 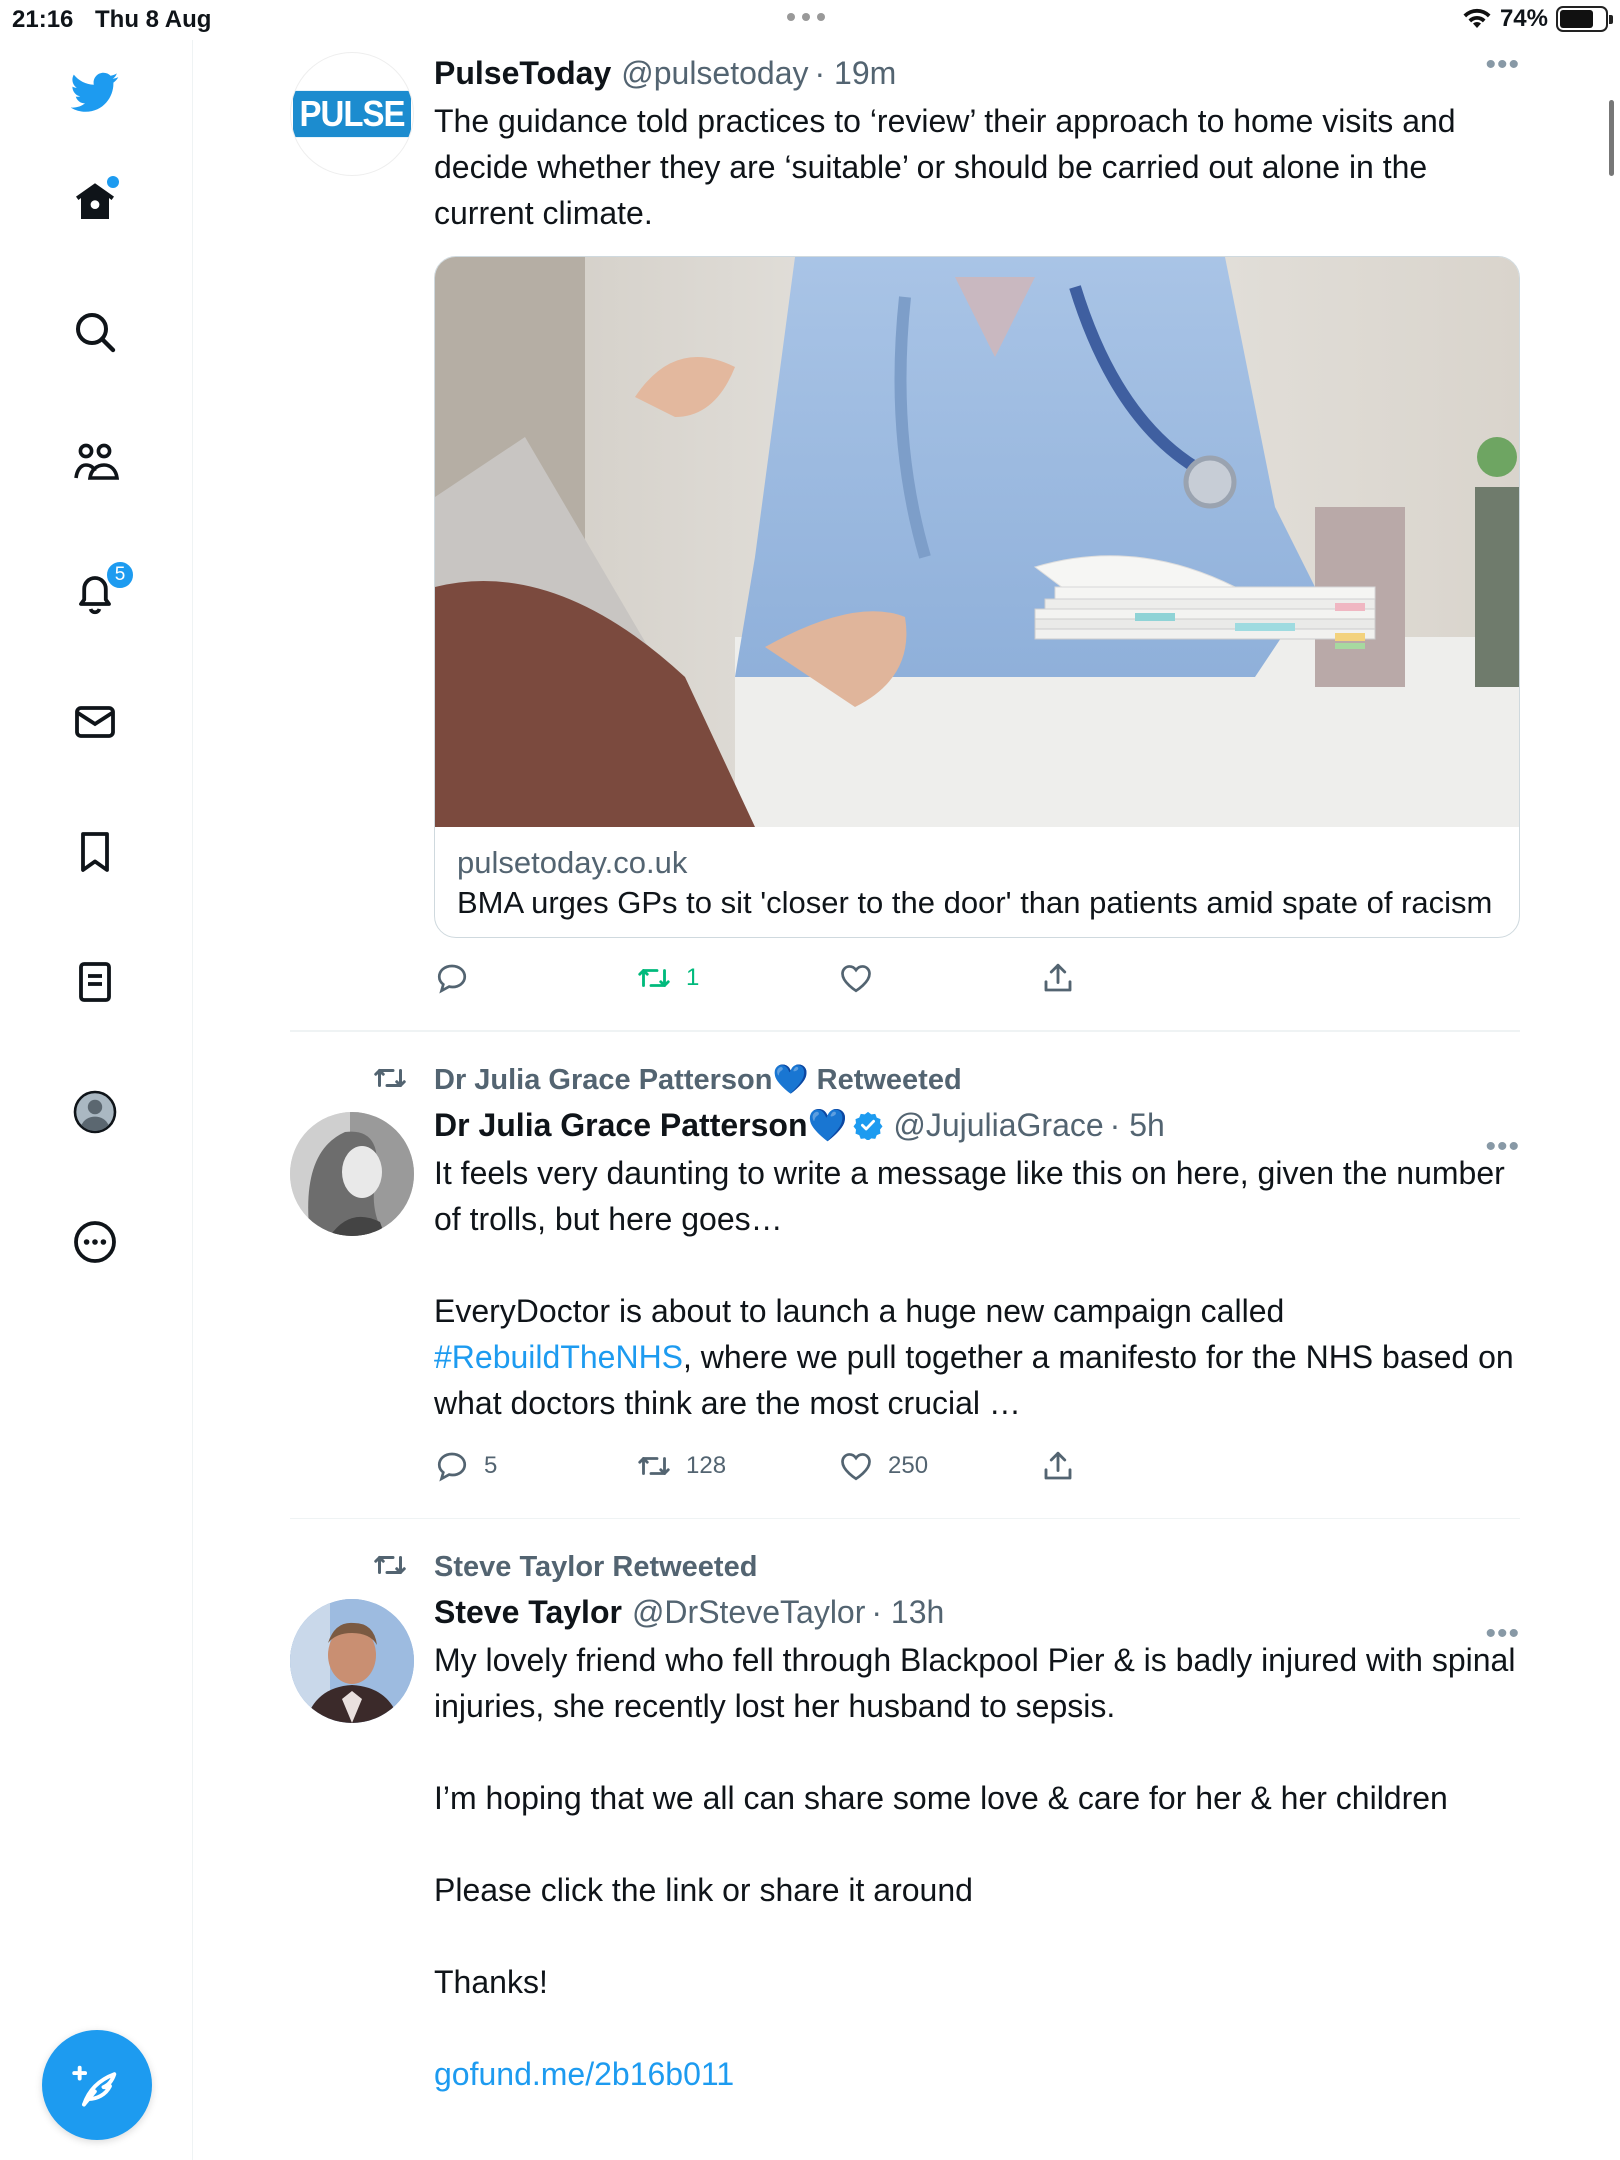 What do you see at coordinates (572, 862) in the screenshot?
I see `link-card-domain: pulsetoday.co.uk` at bounding box center [572, 862].